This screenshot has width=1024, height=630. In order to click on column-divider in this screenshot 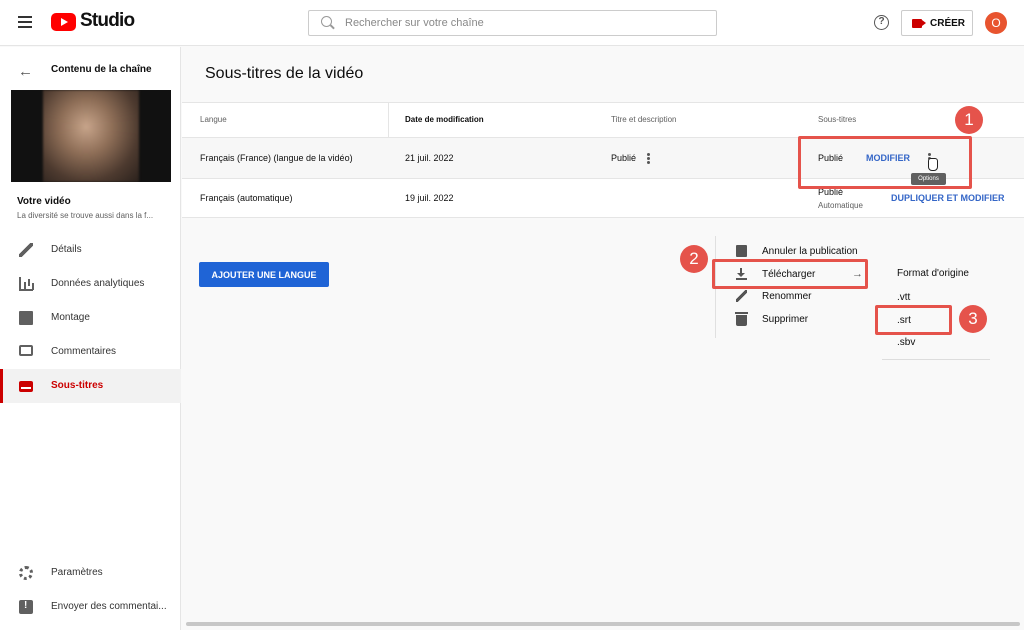, I will do `click(388, 120)`.